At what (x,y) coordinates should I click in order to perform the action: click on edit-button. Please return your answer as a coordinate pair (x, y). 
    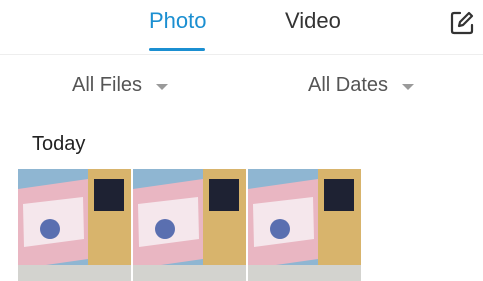
    Looking at the image, I should click on (462, 23).